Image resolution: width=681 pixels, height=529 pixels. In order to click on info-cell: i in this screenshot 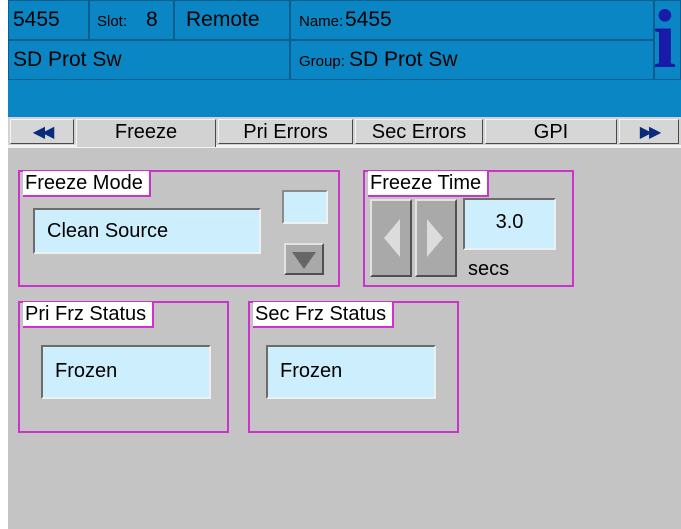, I will do `click(667, 42)`.